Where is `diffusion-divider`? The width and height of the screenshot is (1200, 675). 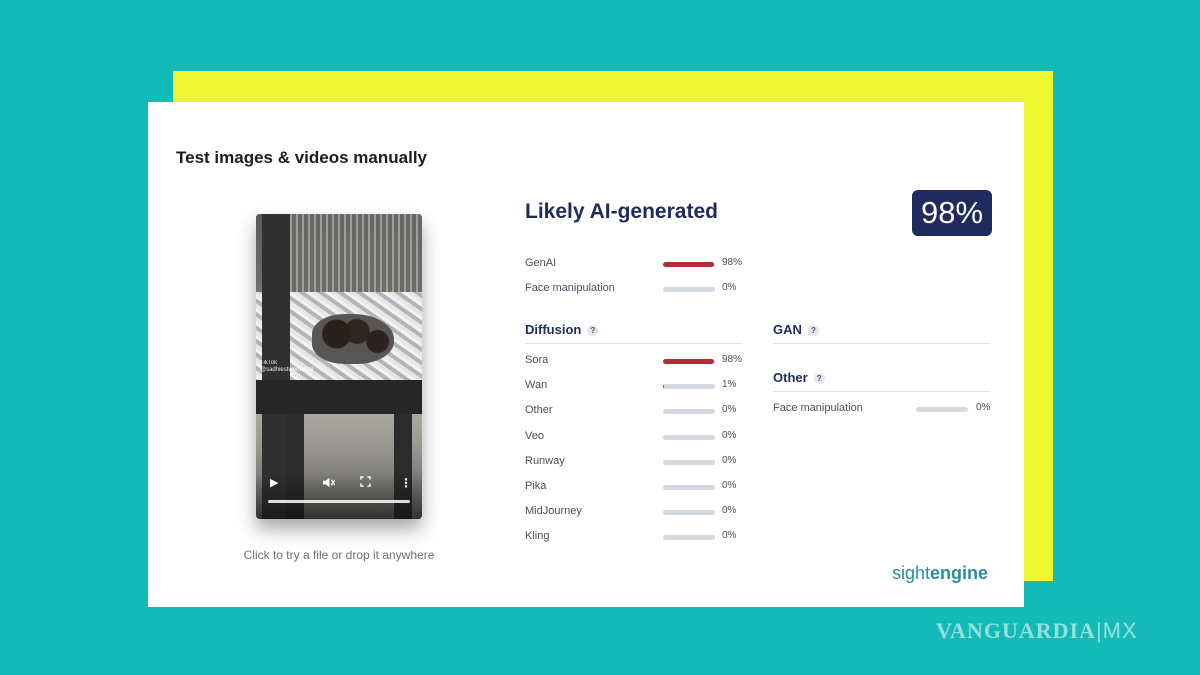 diffusion-divider is located at coordinates (634, 343).